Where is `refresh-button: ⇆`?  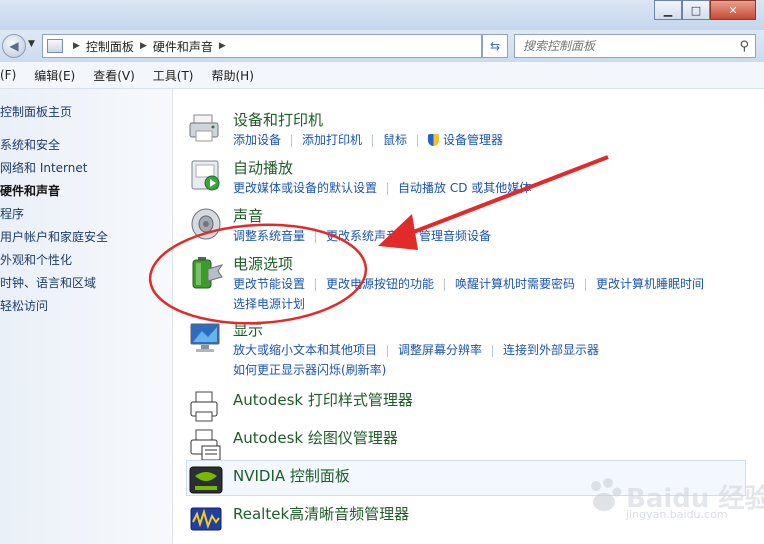 refresh-button: ⇆ is located at coordinates (495, 46).